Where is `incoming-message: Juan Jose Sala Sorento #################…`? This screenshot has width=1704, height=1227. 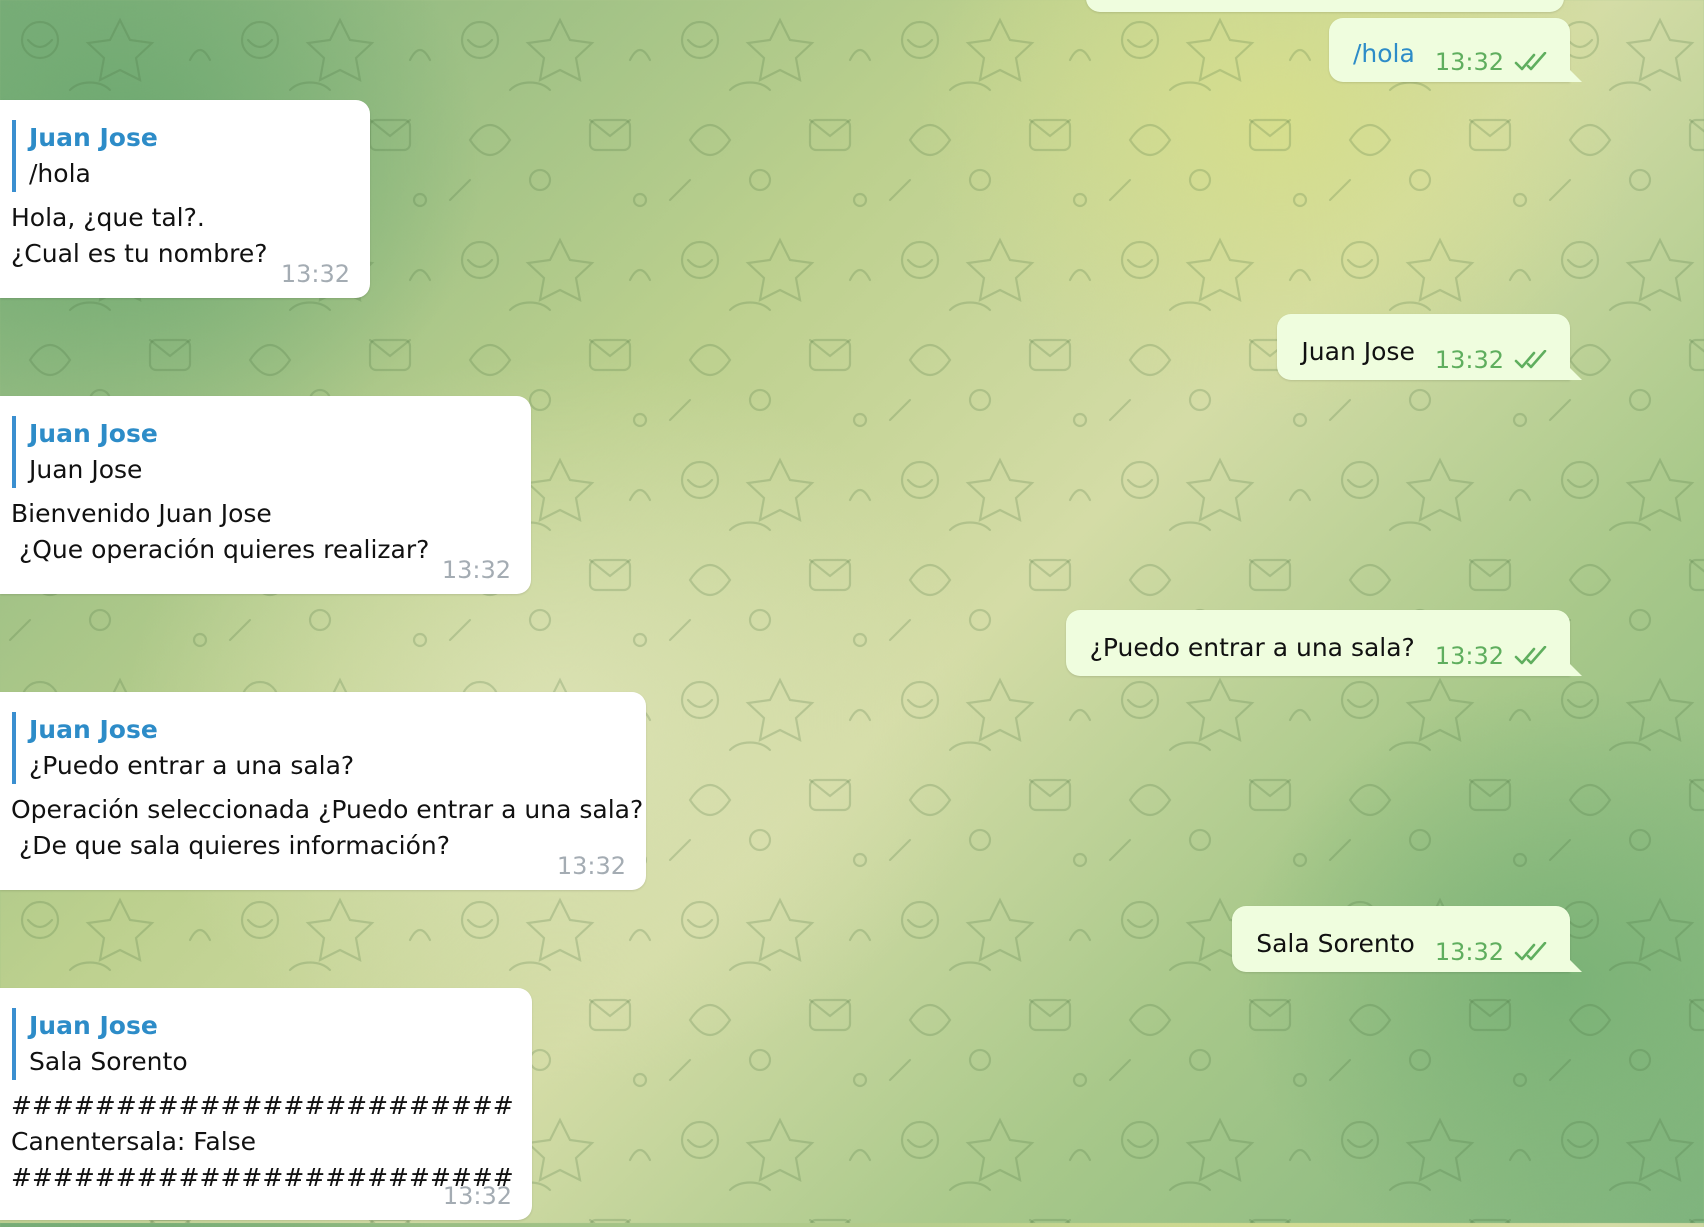 incoming-message: Juan Jose Sala Sorento #################… is located at coordinates (266, 1104).